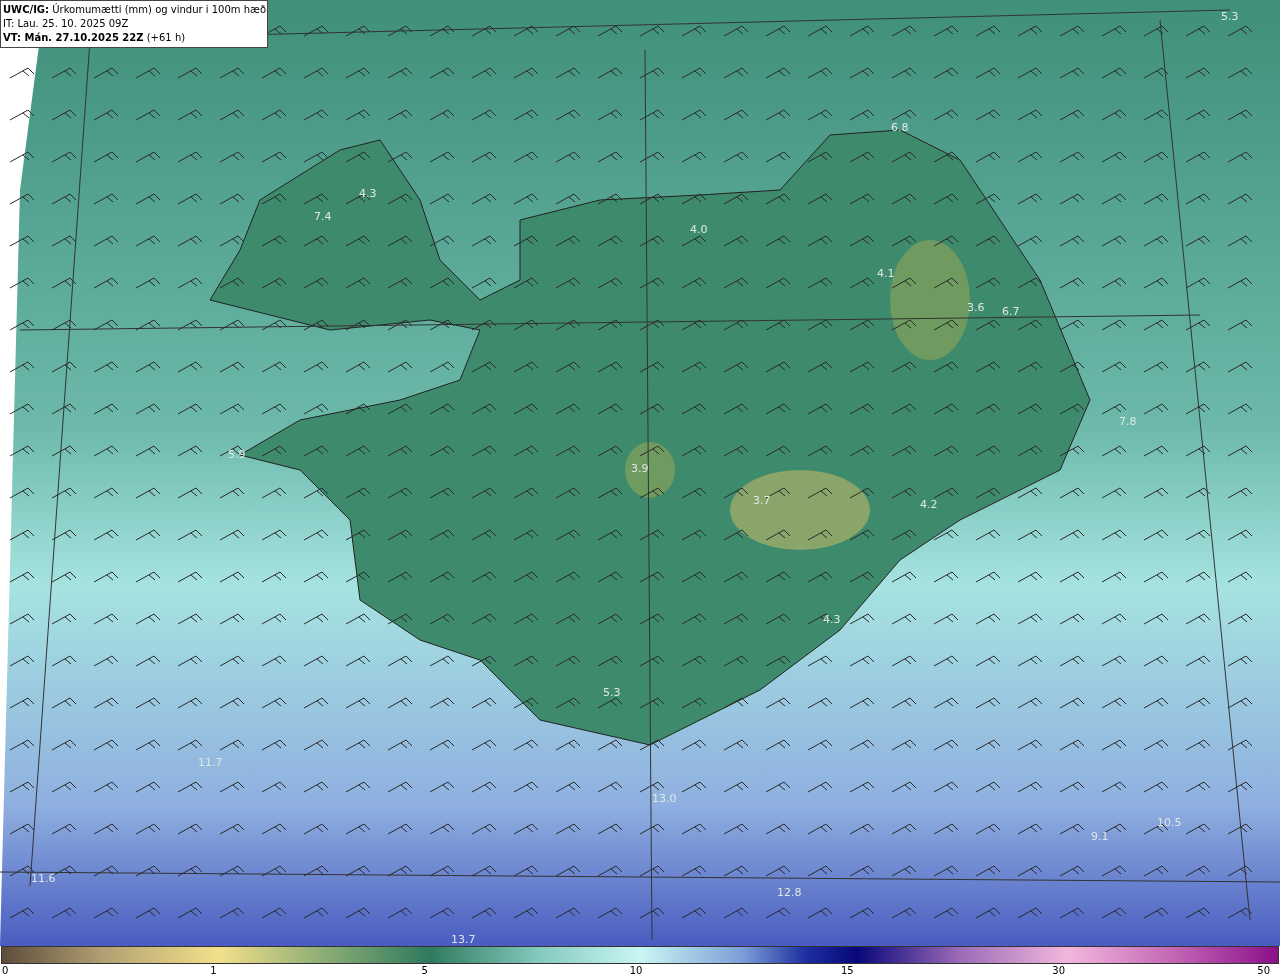 The image size is (1280, 978). Describe the element at coordinates (213, 970) in the screenshot. I see `scale-tick-label: 1` at that location.